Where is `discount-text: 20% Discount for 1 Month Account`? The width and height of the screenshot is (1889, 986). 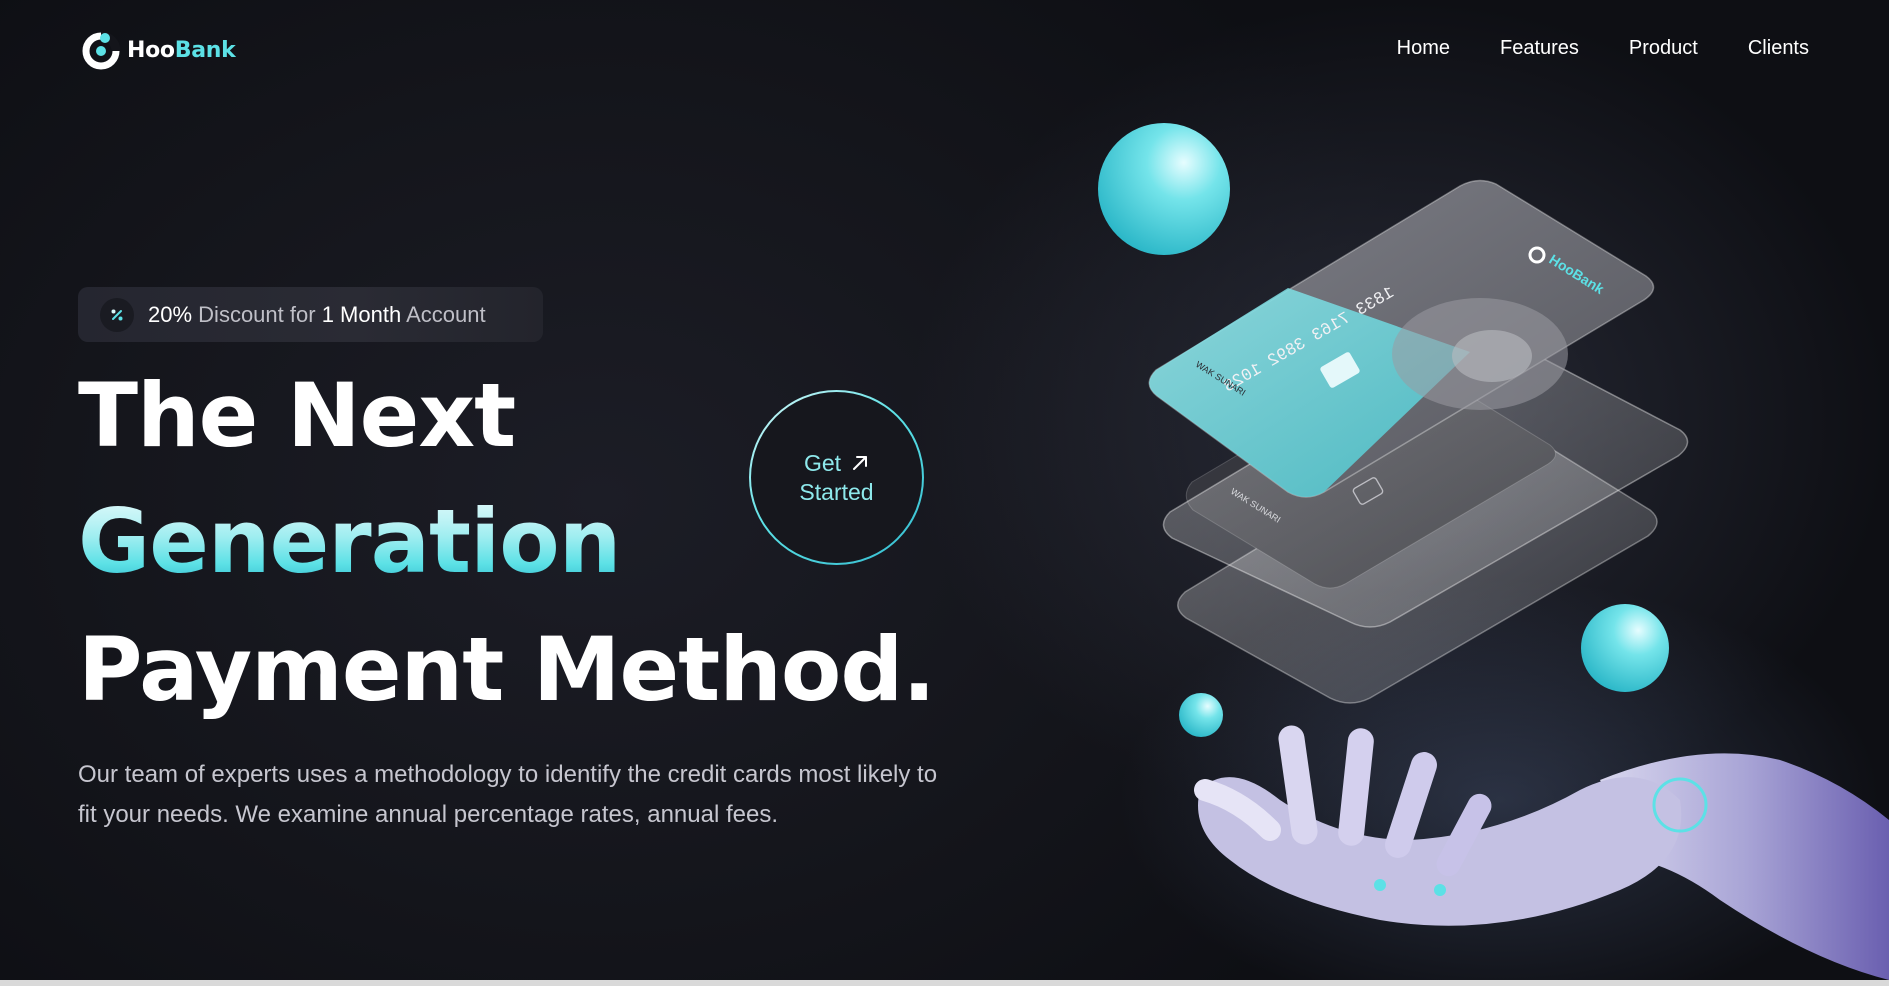
discount-text: 20% Discount for 1 Month Account is located at coordinates (317, 315).